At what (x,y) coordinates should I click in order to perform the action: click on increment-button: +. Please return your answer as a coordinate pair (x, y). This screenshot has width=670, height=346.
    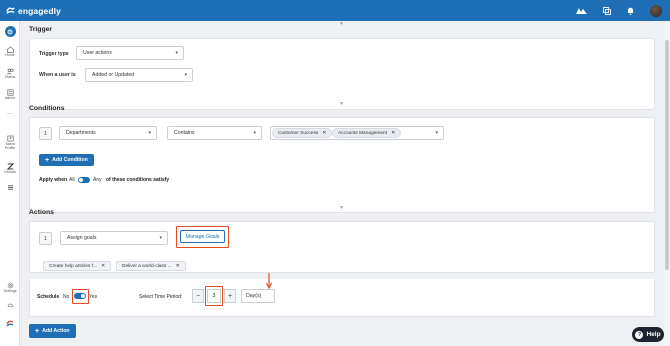
    Looking at the image, I should click on (230, 296).